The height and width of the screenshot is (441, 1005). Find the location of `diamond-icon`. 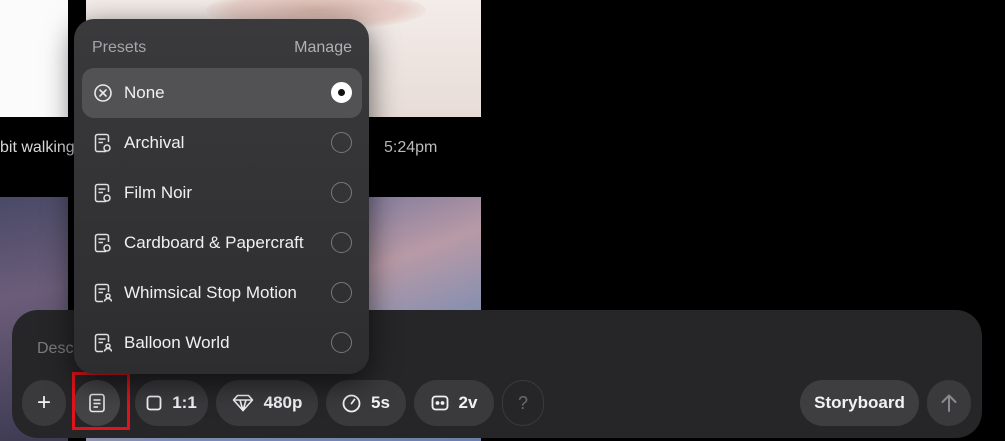

diamond-icon is located at coordinates (243, 403).